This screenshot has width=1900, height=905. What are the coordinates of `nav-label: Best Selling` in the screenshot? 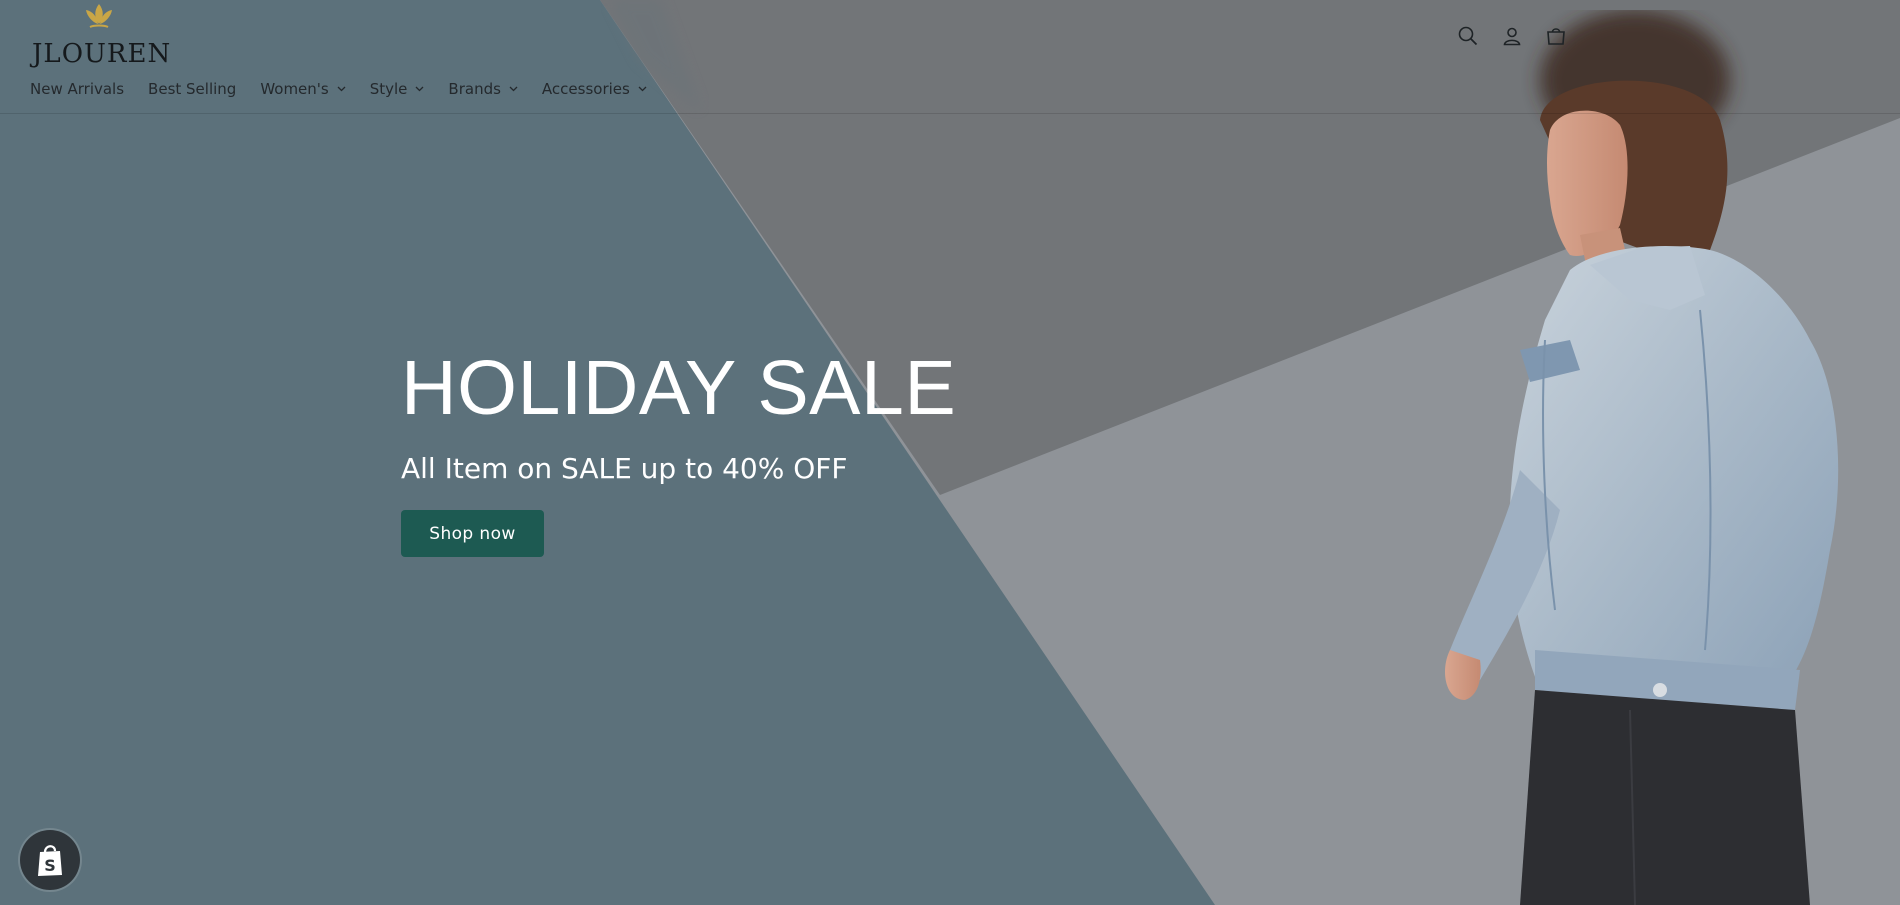 It's located at (192, 89).